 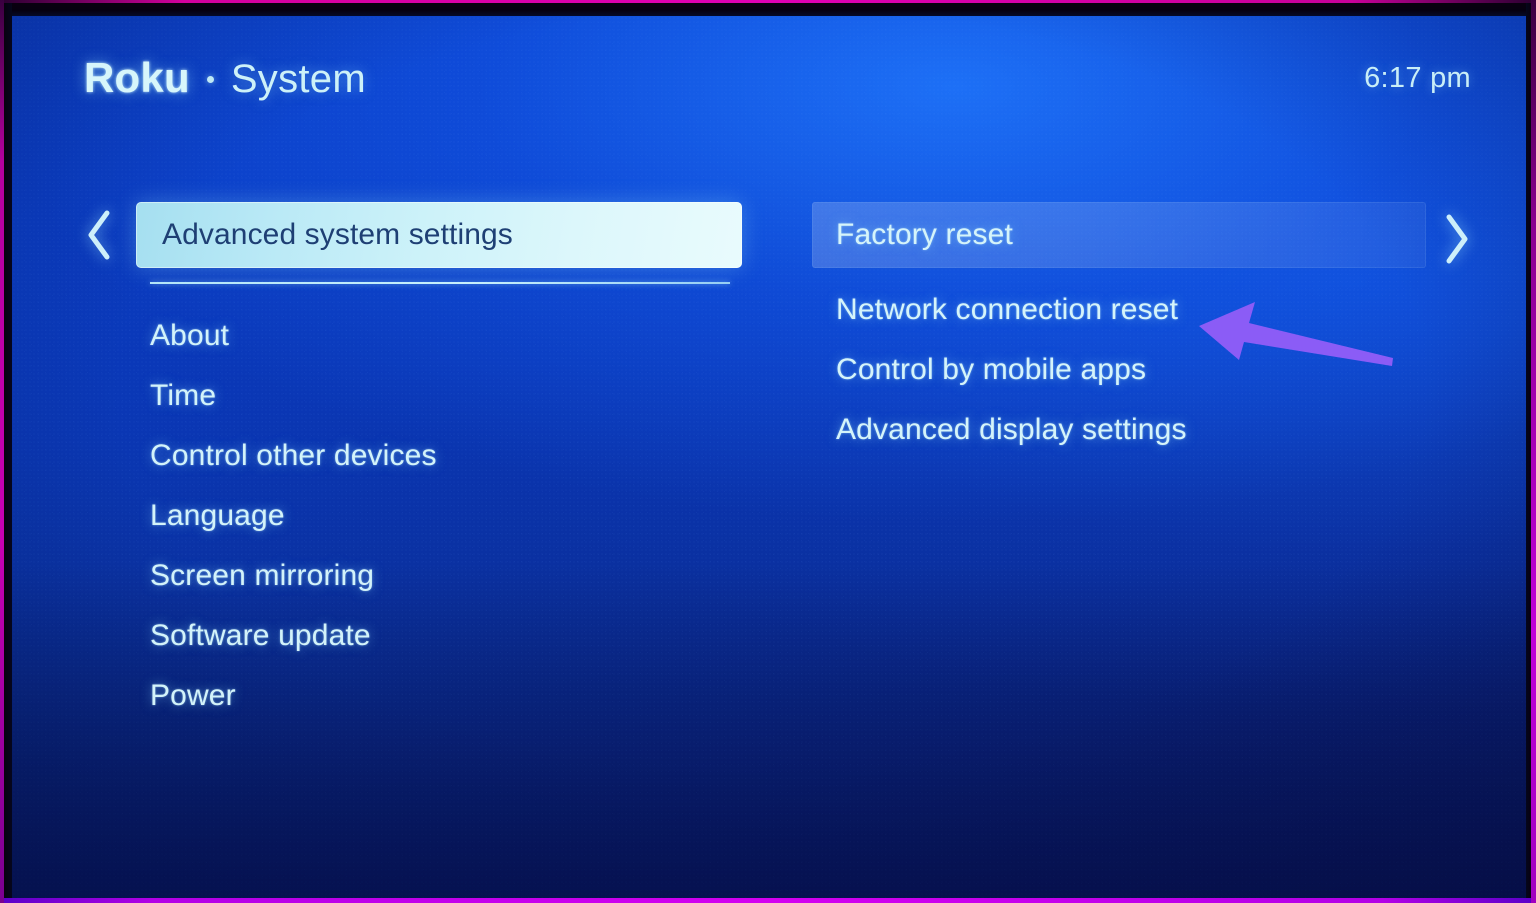 What do you see at coordinates (217, 515) in the screenshot?
I see `sidebar-item-label: Language` at bounding box center [217, 515].